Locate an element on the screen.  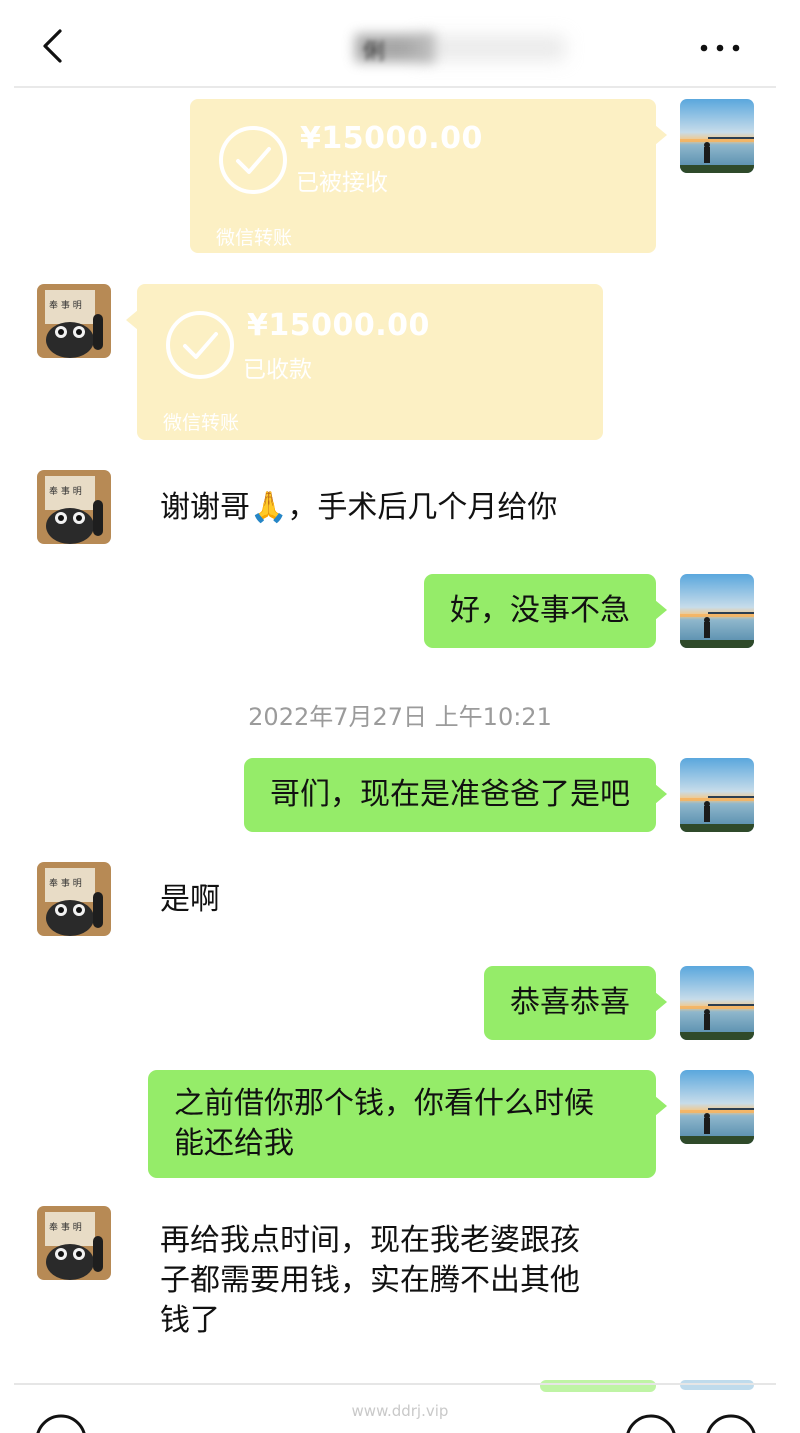
received-message-line: 子都需要用钱，实在腾不出其他 is located at coordinates (370, 1280).